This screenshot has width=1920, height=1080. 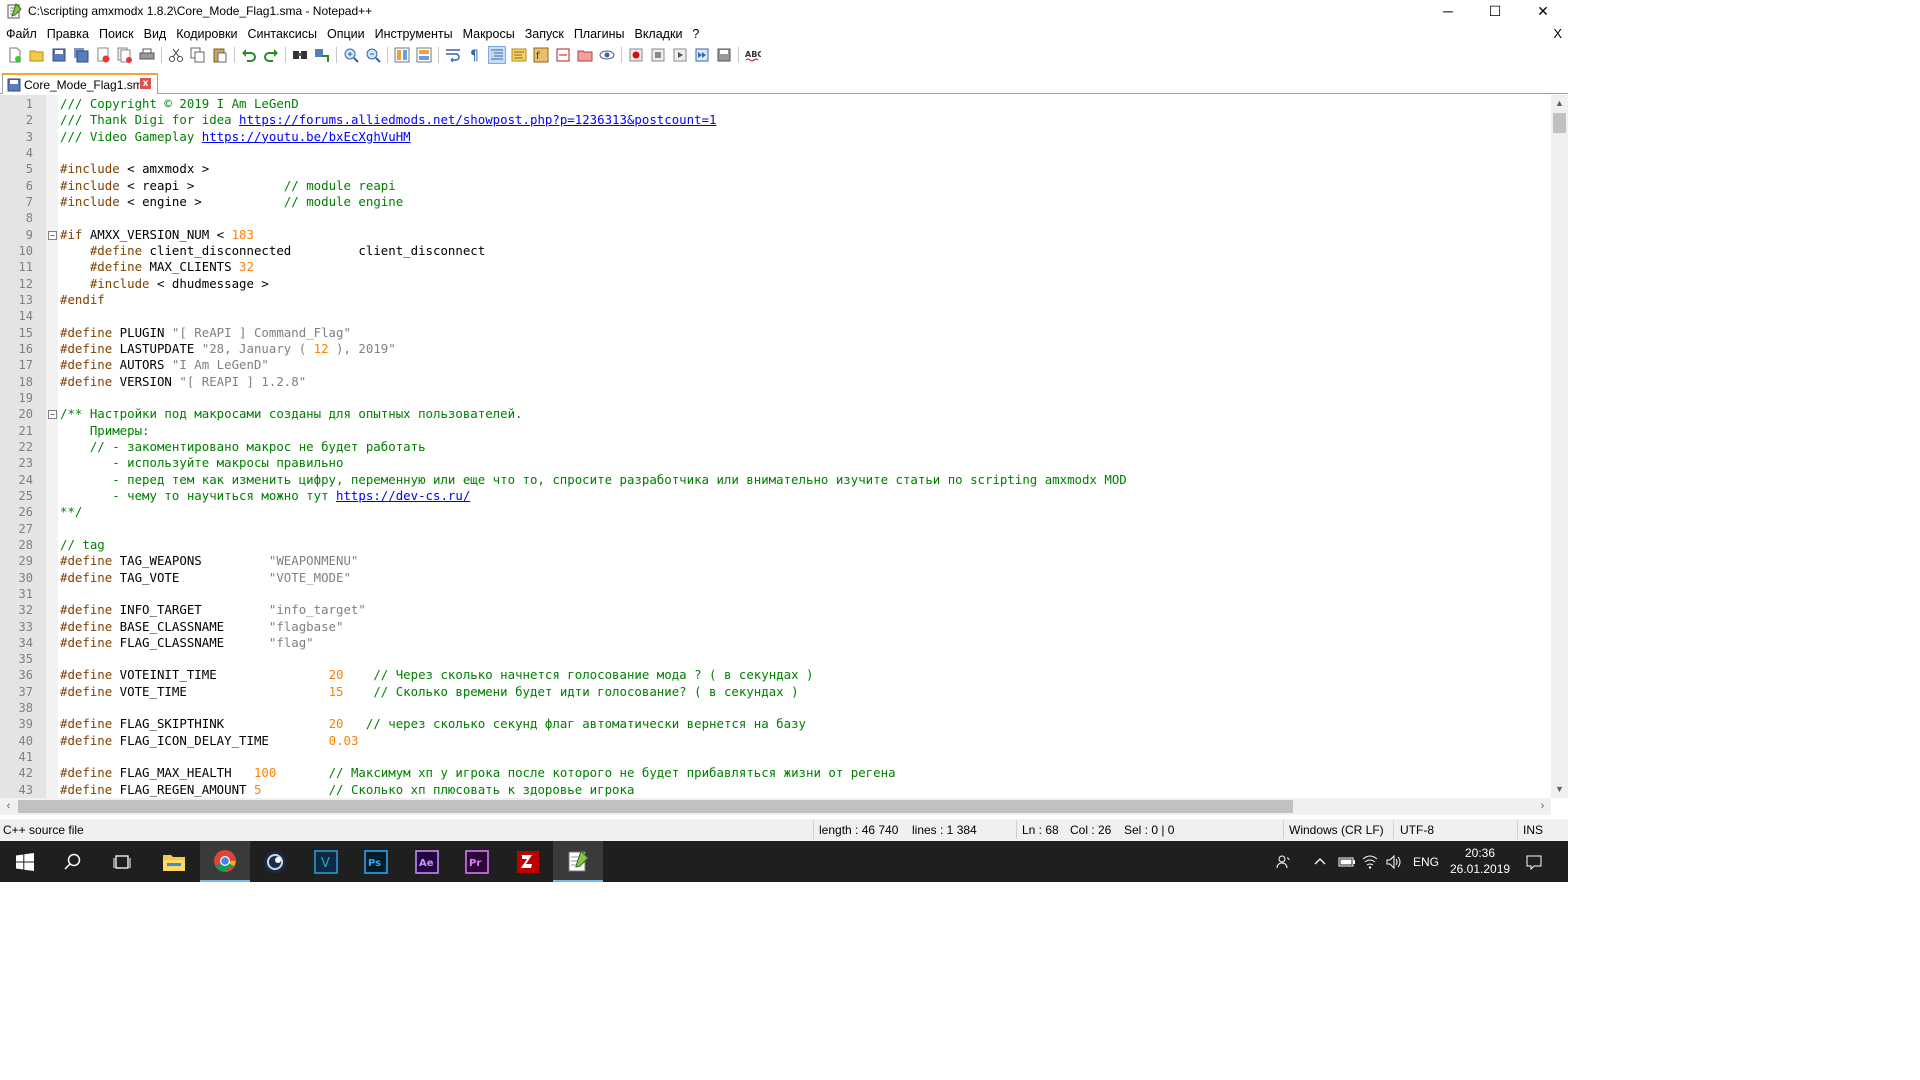 What do you see at coordinates (563, 55) in the screenshot?
I see `folder-workspace-icon` at bounding box center [563, 55].